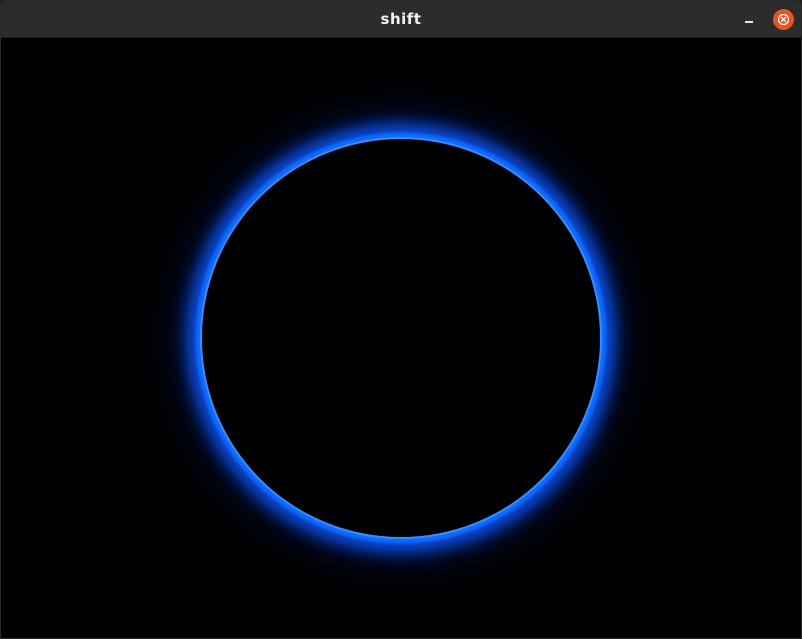 The image size is (802, 639). I want to click on minimize-button, so click(749, 20).